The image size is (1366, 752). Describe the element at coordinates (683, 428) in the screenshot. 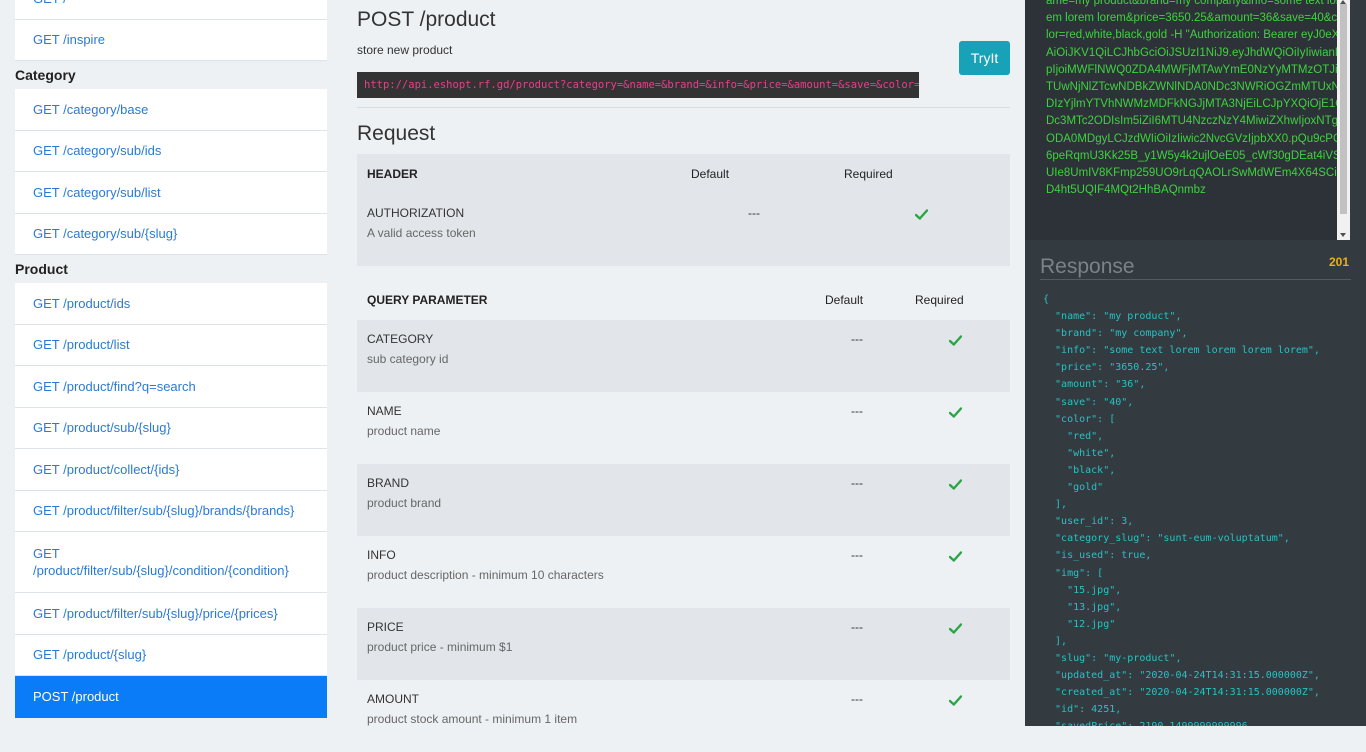

I see `param-row: NAME product name ---` at that location.